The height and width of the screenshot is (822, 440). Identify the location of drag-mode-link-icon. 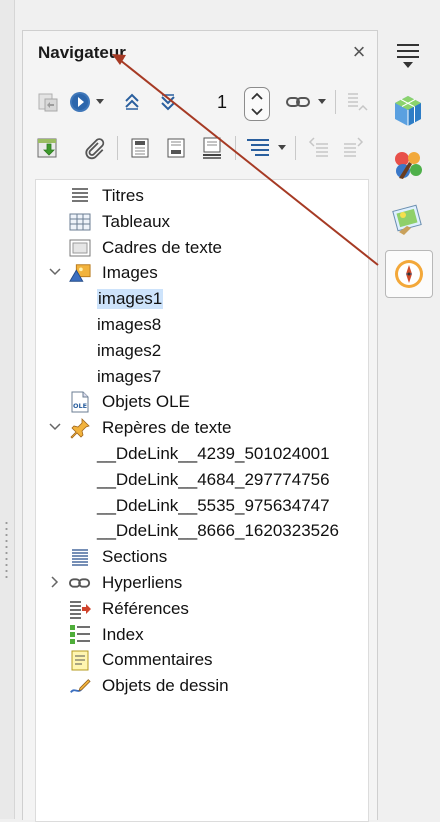
(298, 102).